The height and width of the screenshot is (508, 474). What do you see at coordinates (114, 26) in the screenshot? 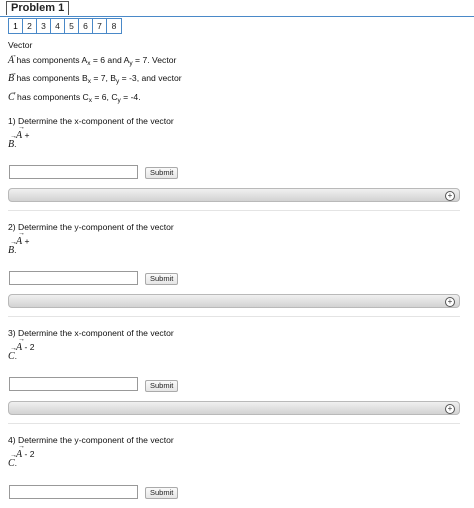
I see `tab-8: 8` at bounding box center [114, 26].